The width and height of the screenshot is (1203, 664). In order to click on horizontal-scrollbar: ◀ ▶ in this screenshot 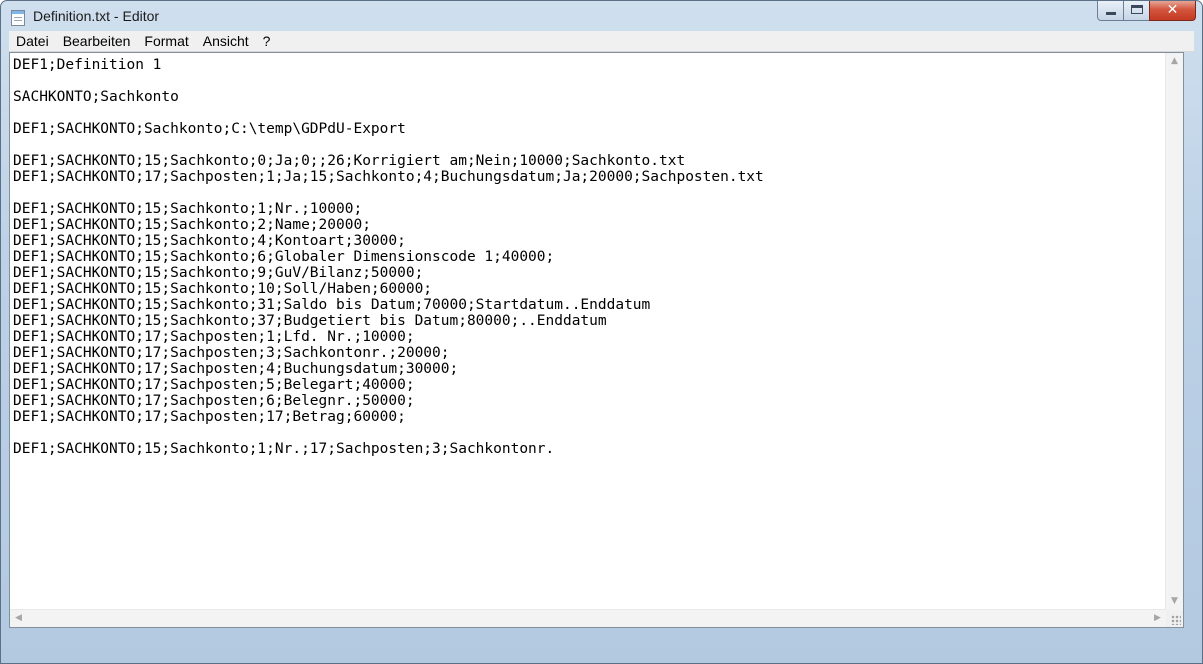, I will do `click(588, 618)`.